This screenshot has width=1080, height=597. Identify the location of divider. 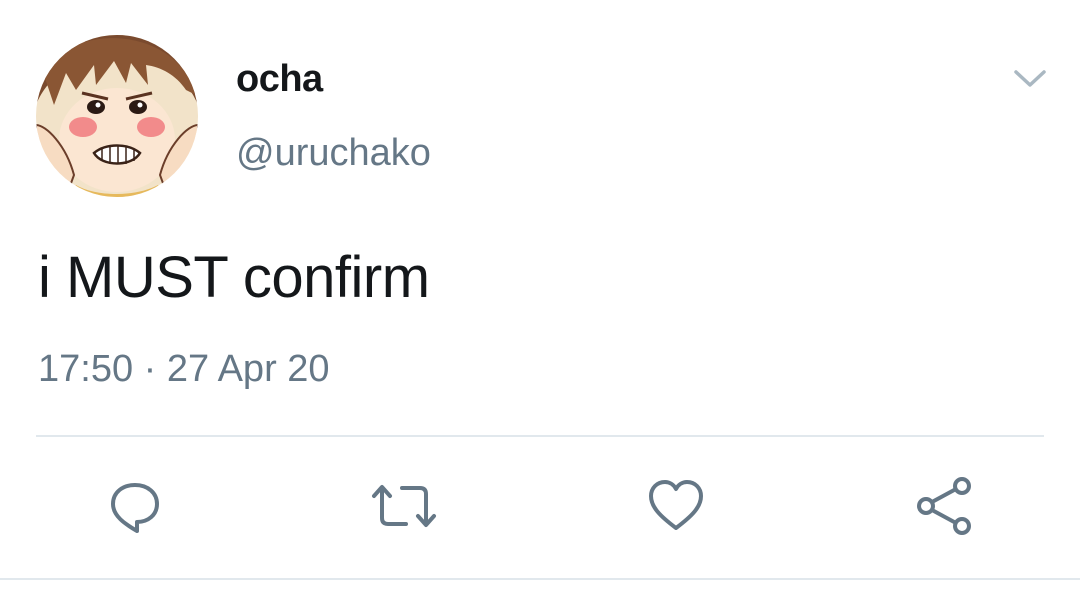
(540, 436).